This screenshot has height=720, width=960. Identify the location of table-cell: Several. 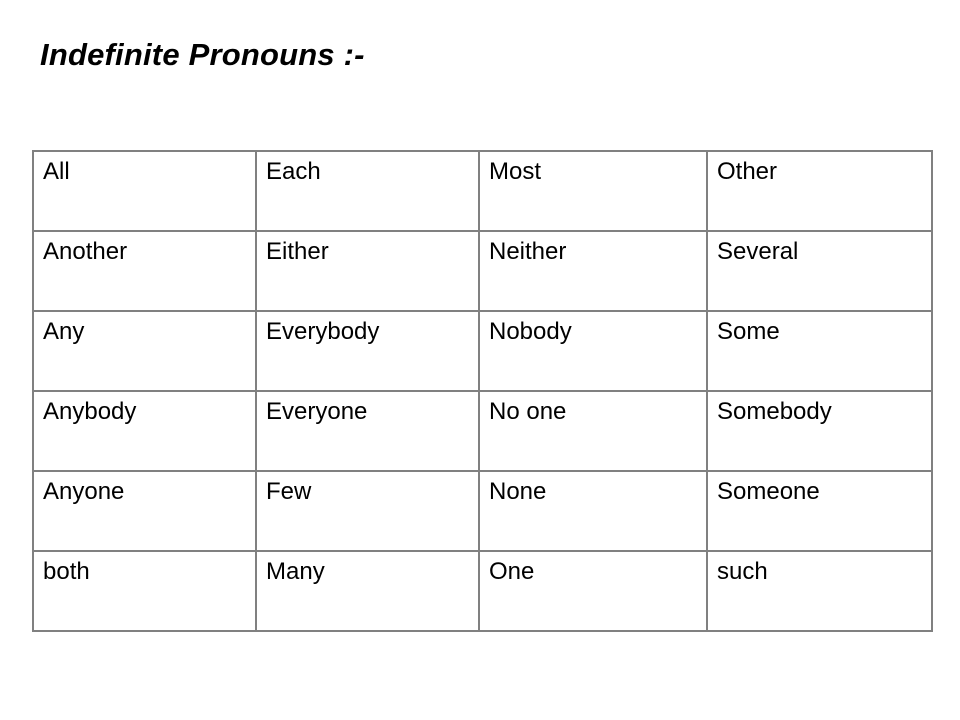
(819, 271).